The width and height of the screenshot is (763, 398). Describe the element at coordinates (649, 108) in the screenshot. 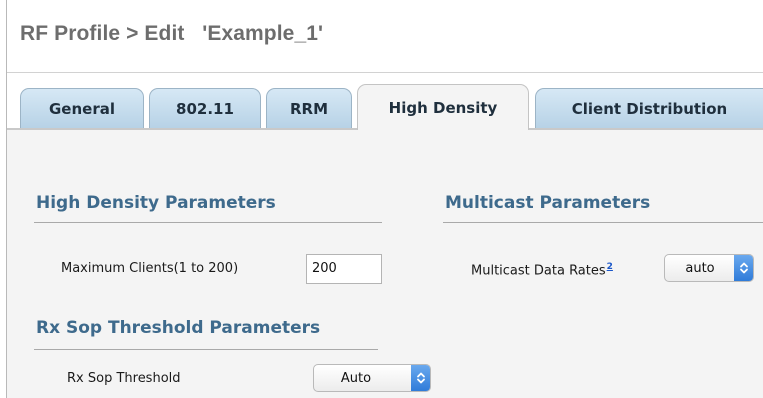

I see `tab-client-distribution: Client Distribution` at that location.